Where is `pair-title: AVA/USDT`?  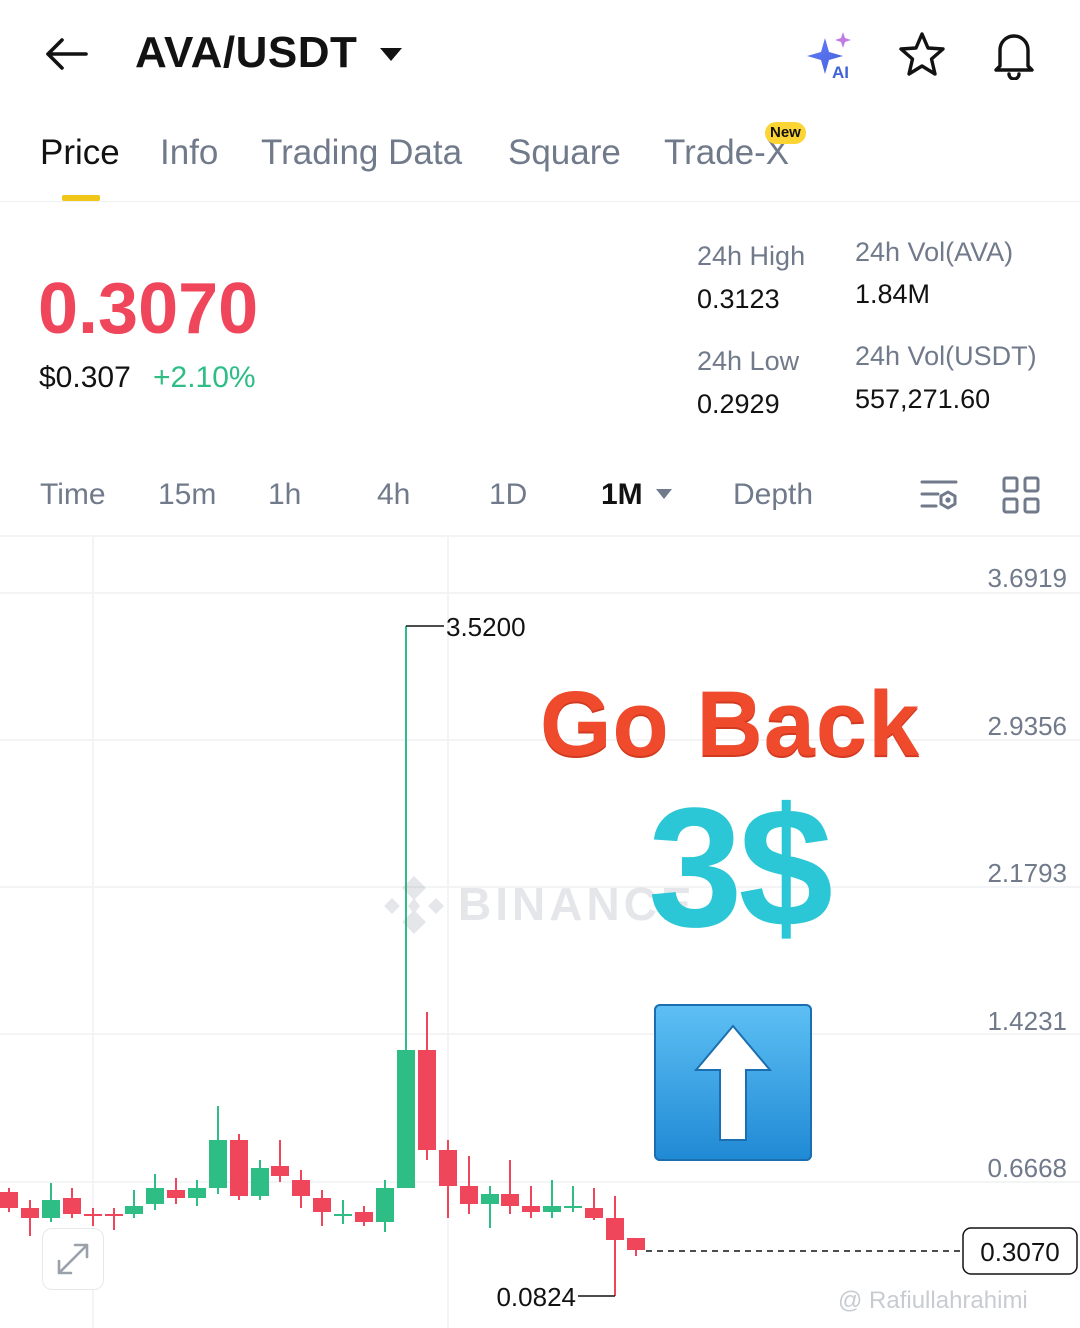
pair-title: AVA/USDT is located at coordinates (246, 53).